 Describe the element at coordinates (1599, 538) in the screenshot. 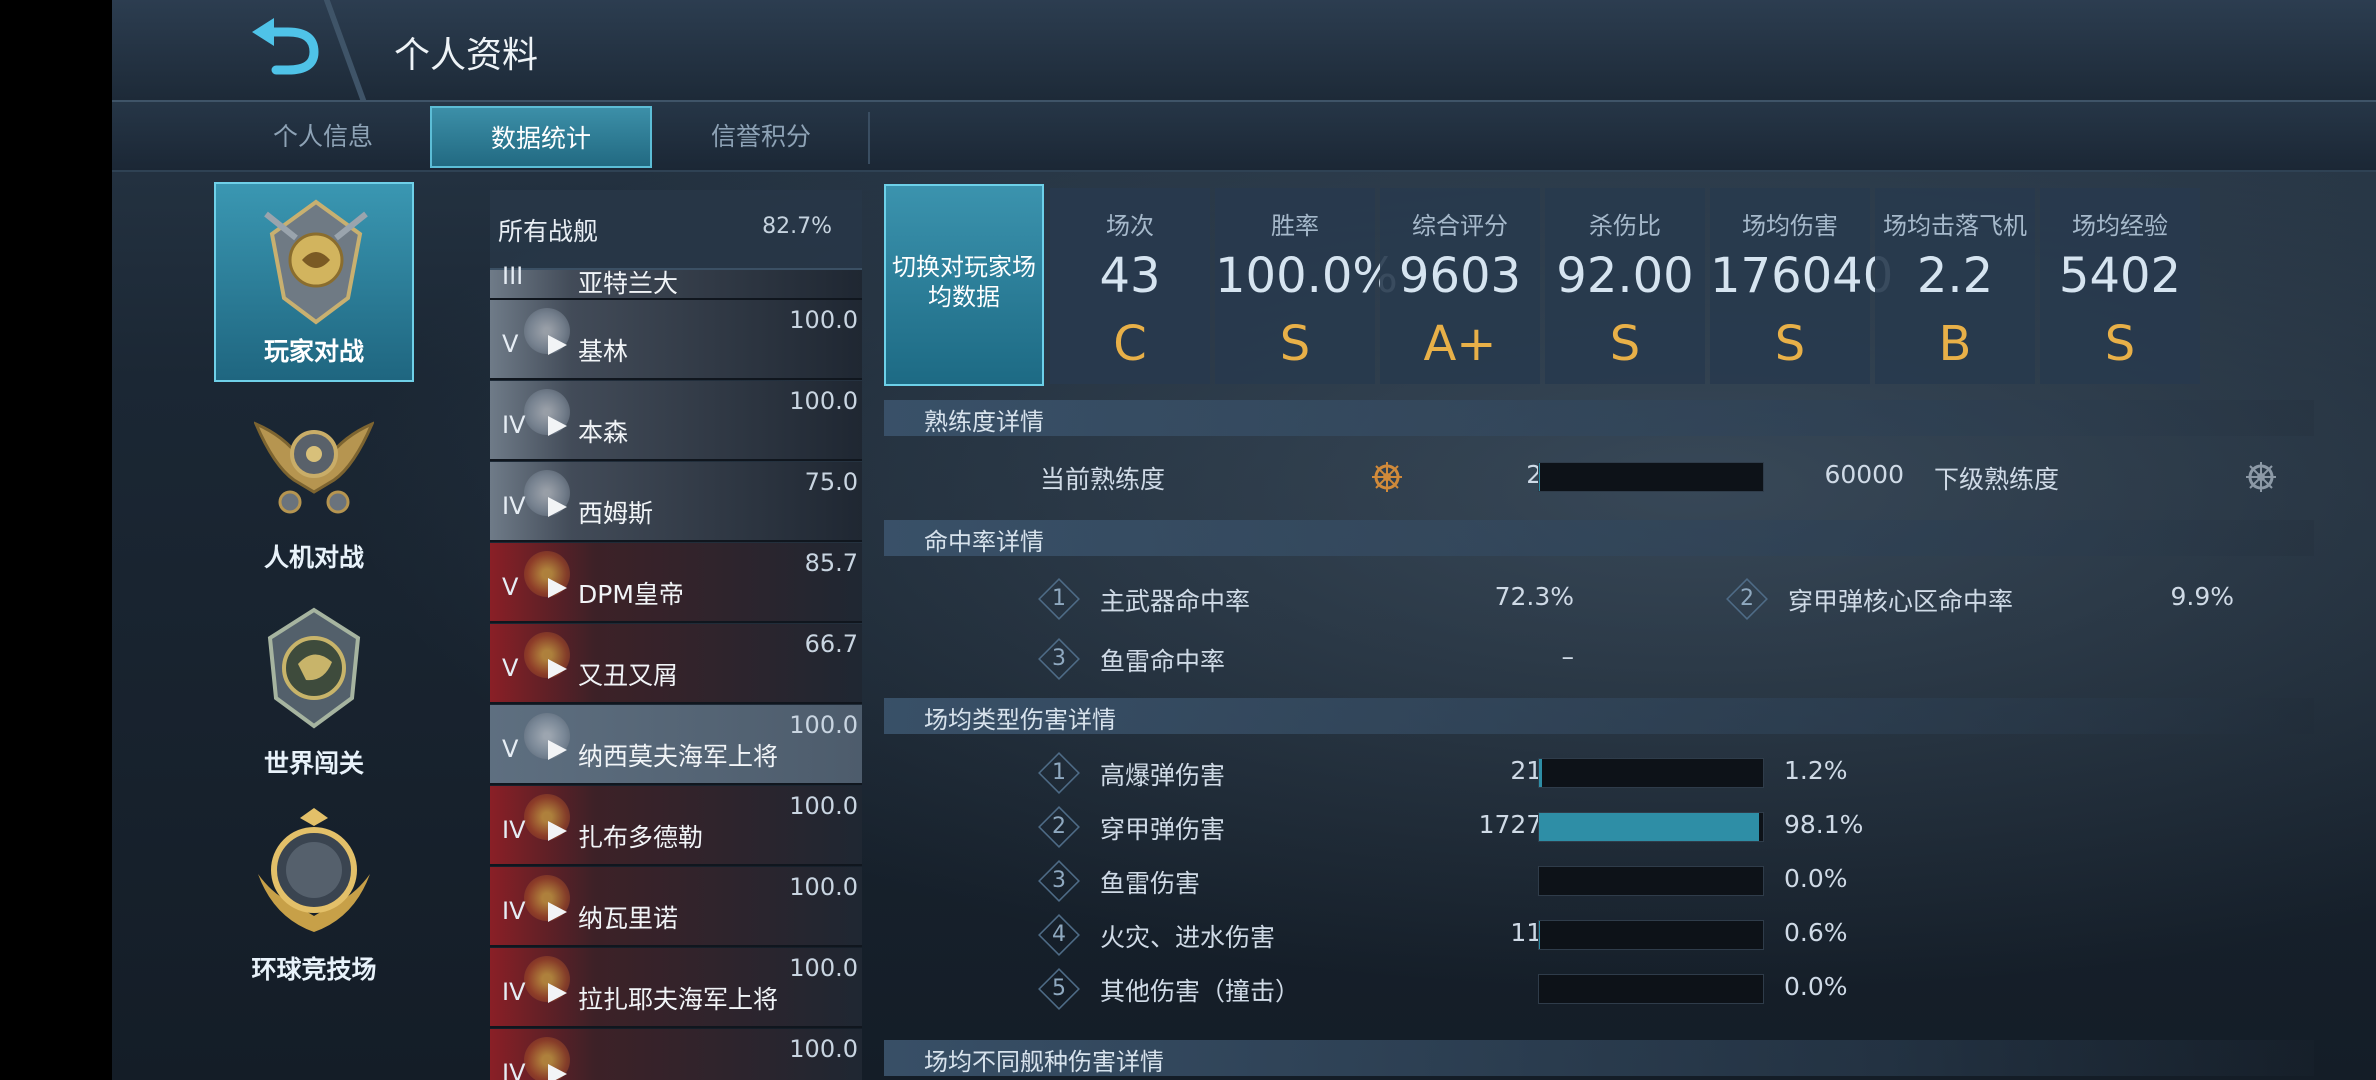

I see `section-hit-rate: 命中率详情` at that location.